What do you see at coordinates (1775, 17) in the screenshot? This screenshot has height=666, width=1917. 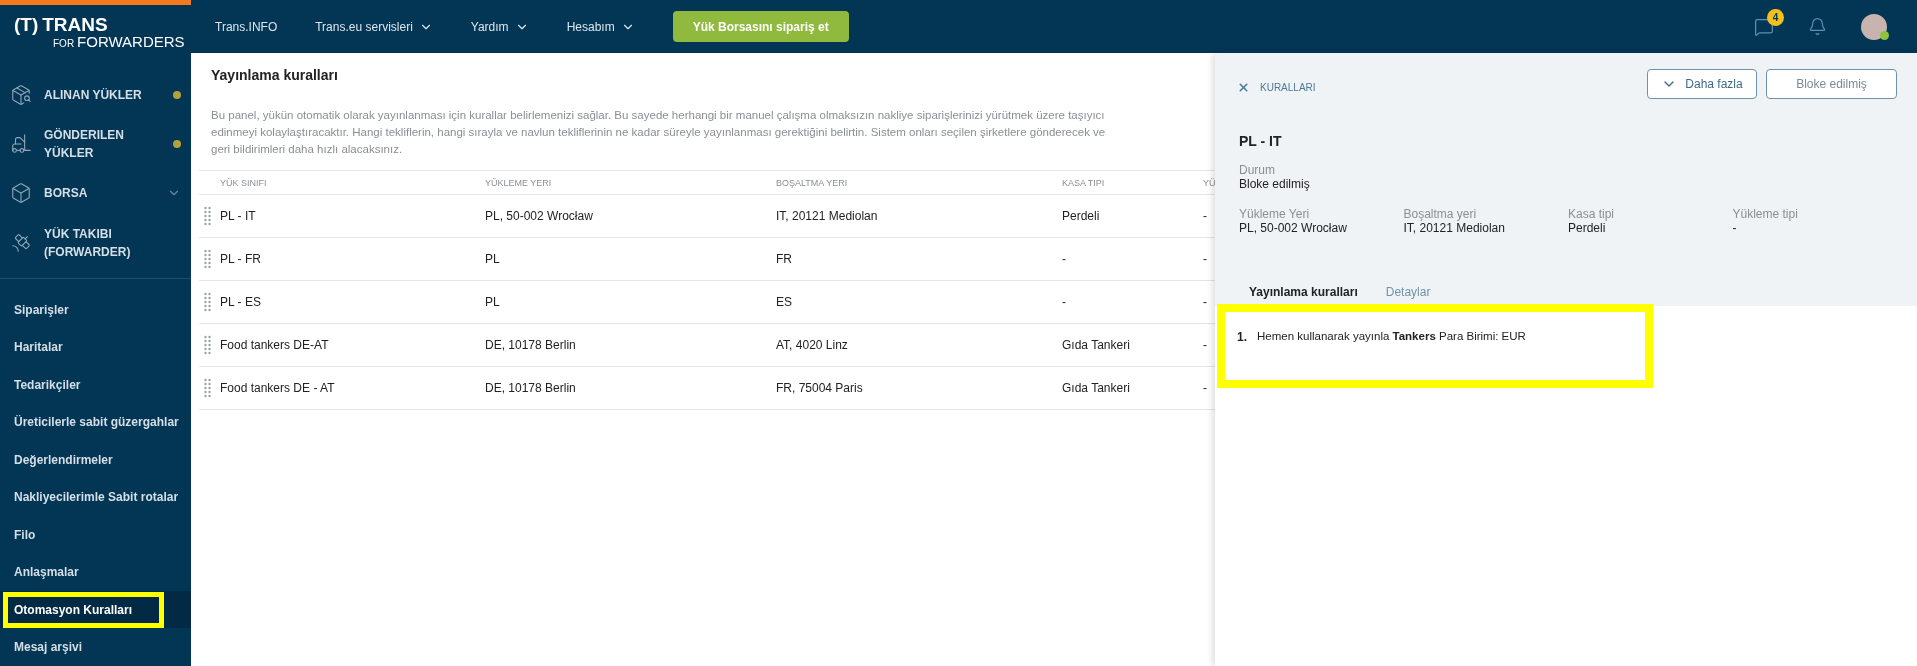 I see `notification-badge: 4` at bounding box center [1775, 17].